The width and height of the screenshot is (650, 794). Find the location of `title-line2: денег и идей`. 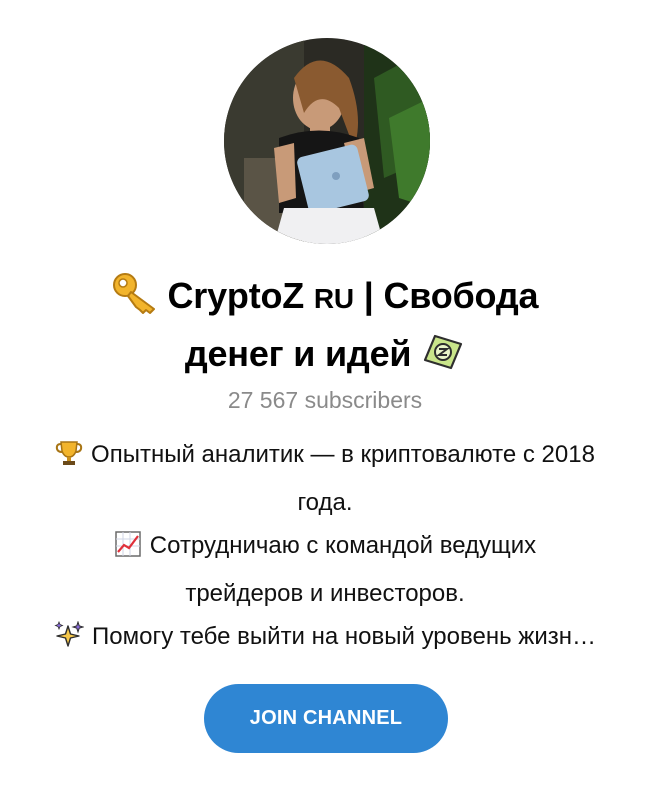

title-line2: денег и идей is located at coordinates (298, 353).